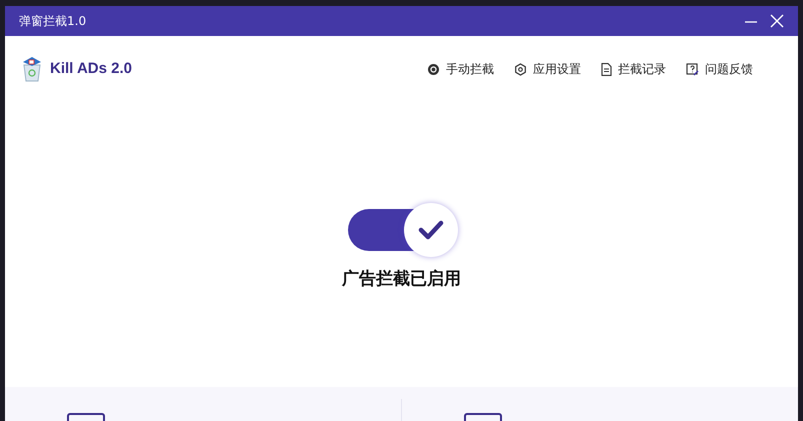  Describe the element at coordinates (431, 230) in the screenshot. I see `checkmark-icon` at that location.